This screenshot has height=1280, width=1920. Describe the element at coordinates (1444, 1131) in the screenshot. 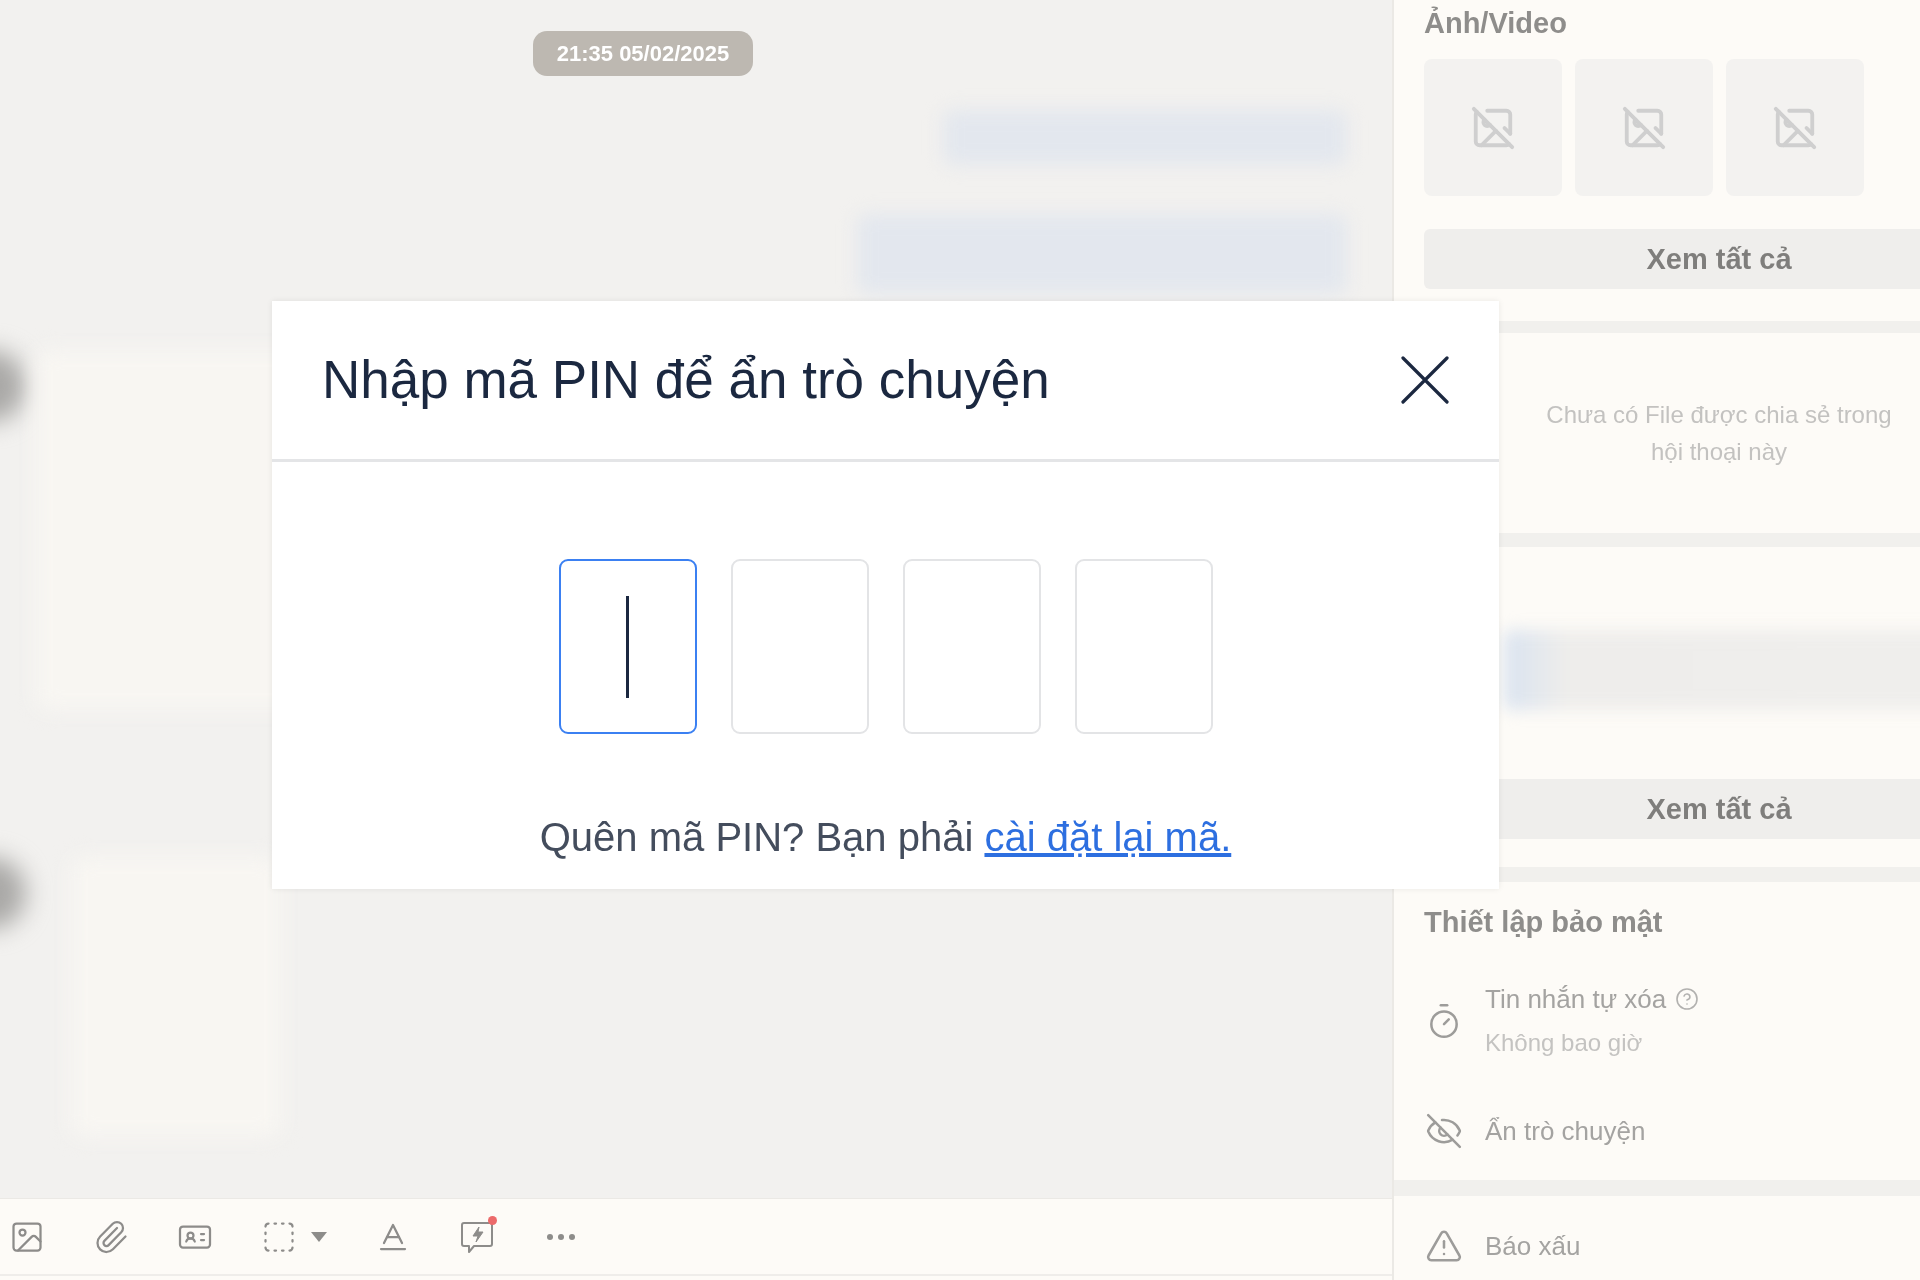

I see `eye-off-icon` at that location.